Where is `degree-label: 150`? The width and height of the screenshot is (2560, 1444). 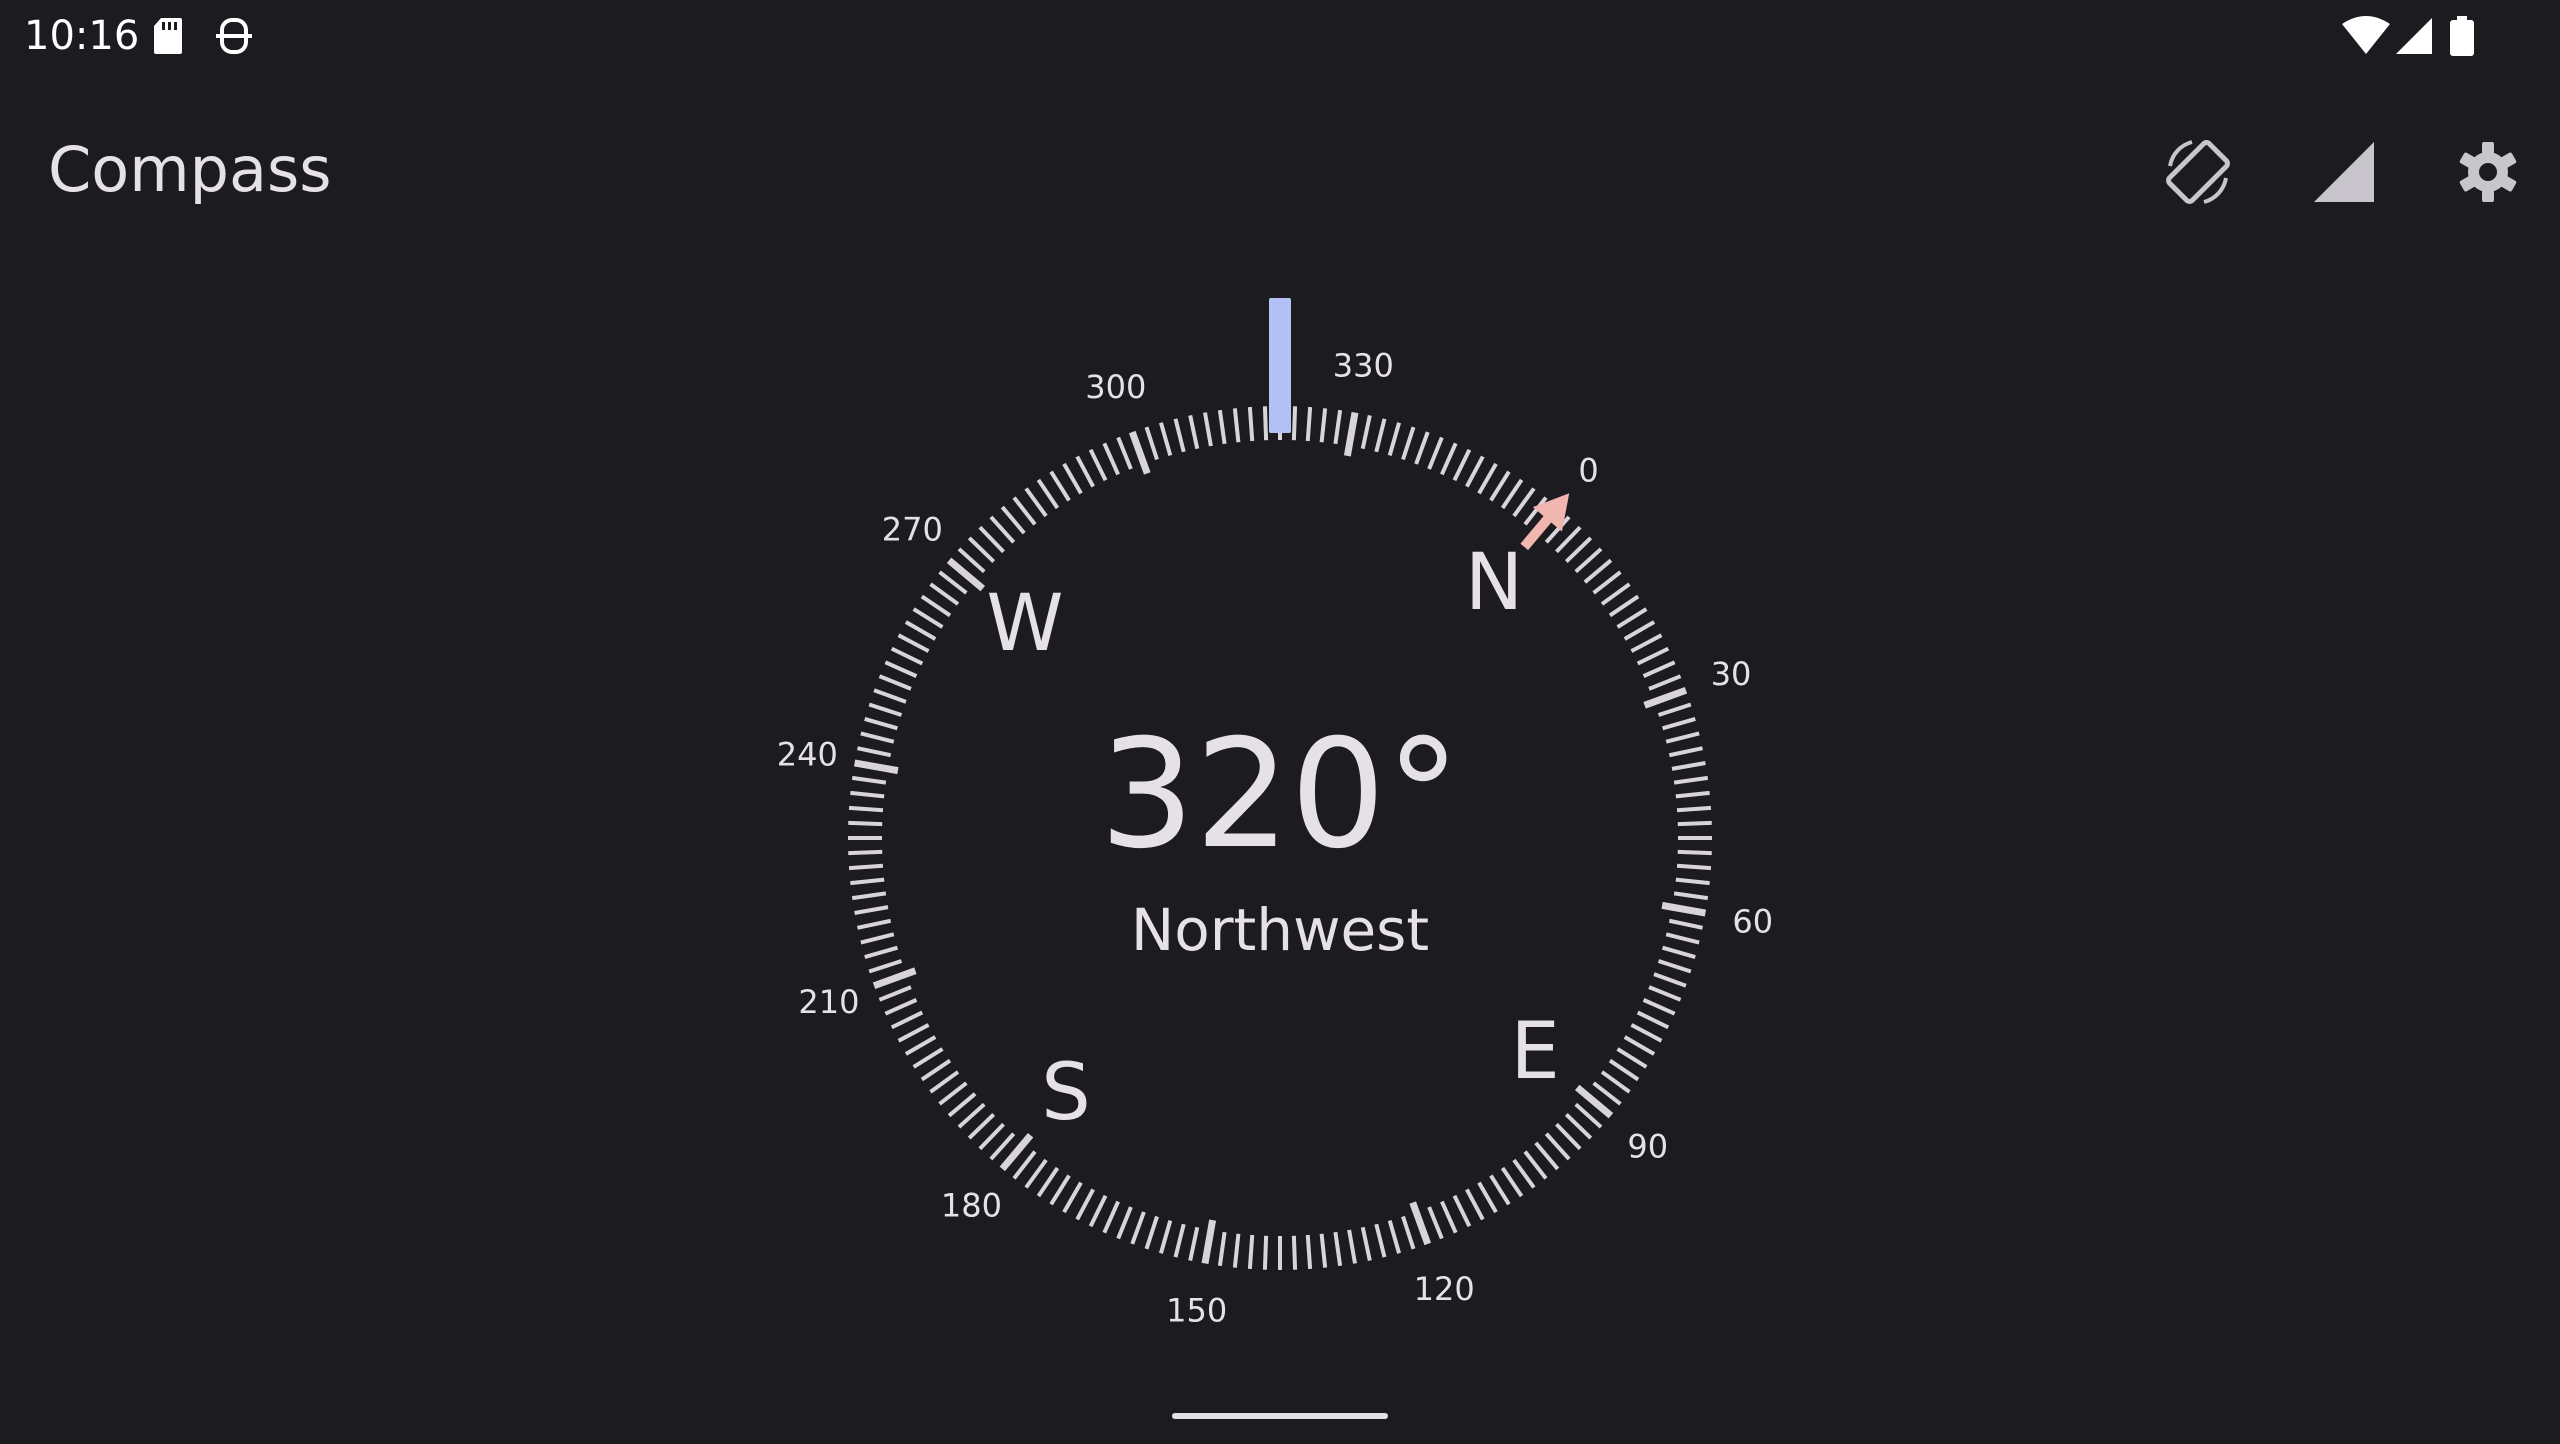 degree-label: 150 is located at coordinates (1196, 1311).